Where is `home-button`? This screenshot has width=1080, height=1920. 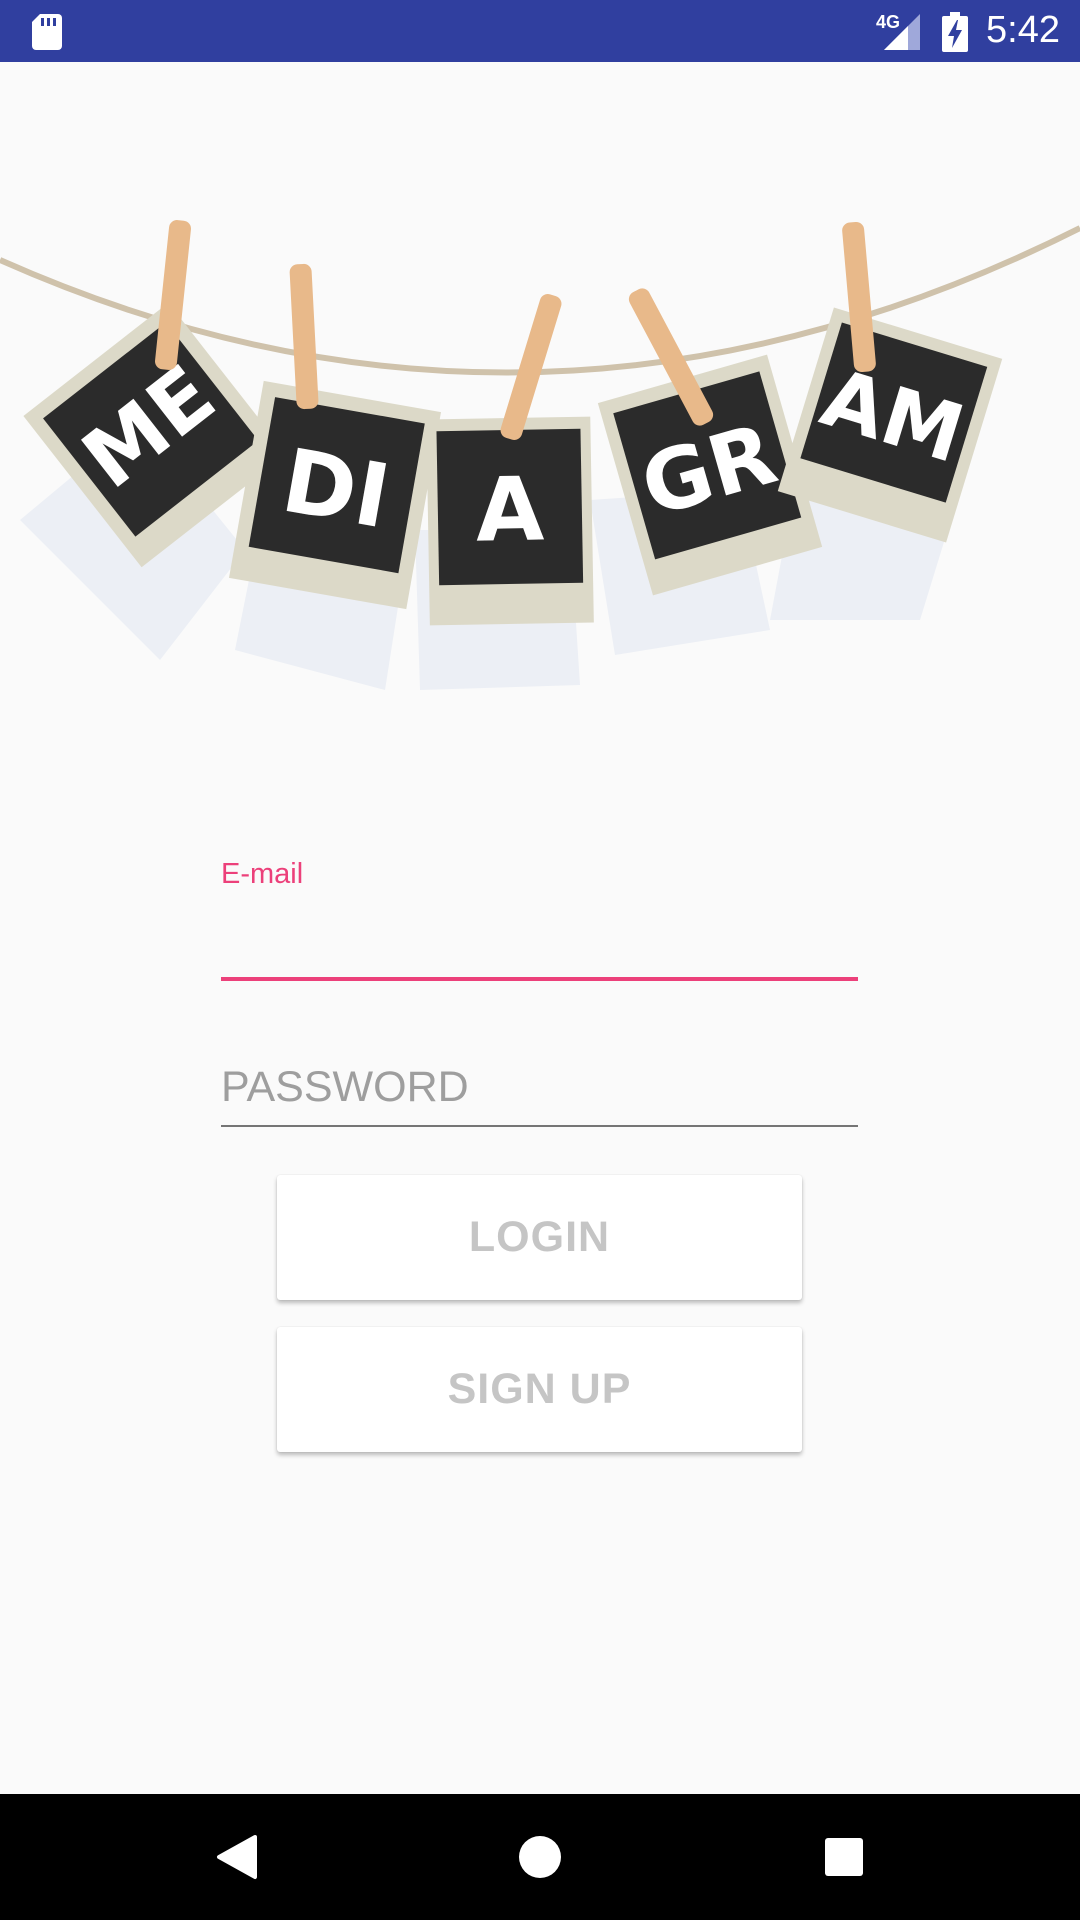
home-button is located at coordinates (540, 1857).